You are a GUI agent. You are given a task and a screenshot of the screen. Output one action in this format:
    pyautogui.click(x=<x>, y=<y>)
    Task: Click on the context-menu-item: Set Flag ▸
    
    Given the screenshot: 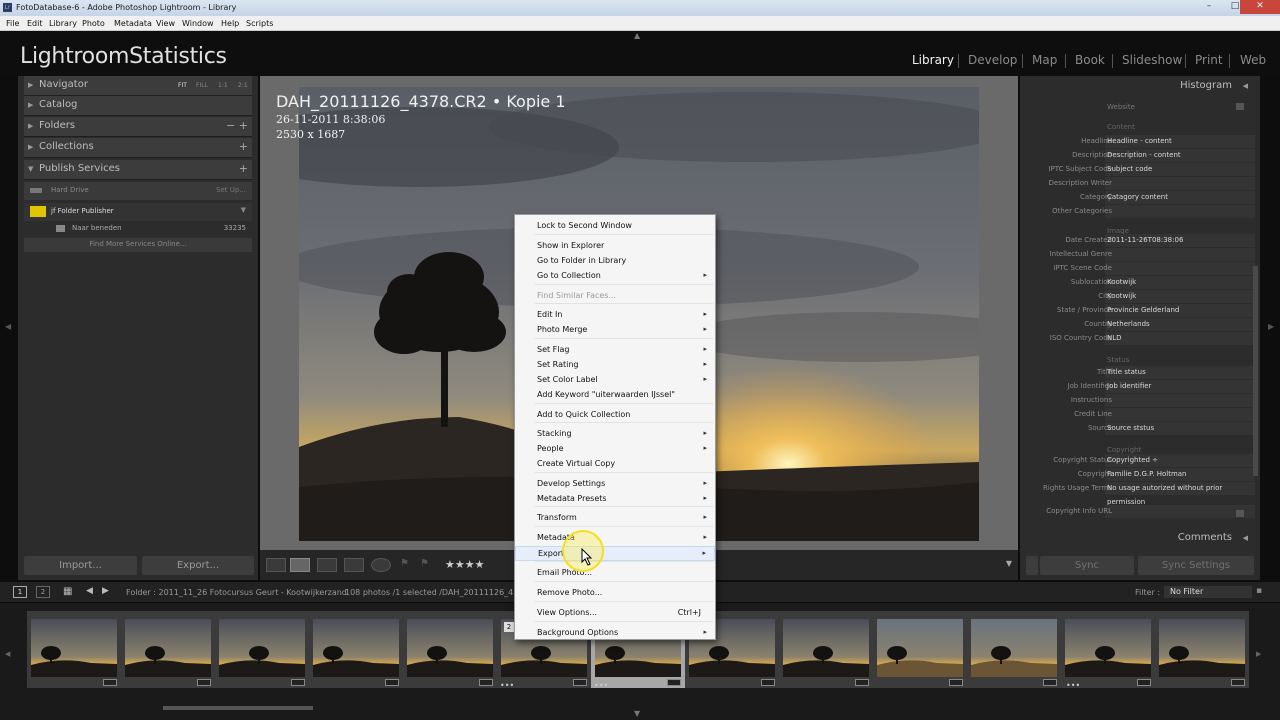 What is the action you would take?
    pyautogui.click(x=615, y=350)
    